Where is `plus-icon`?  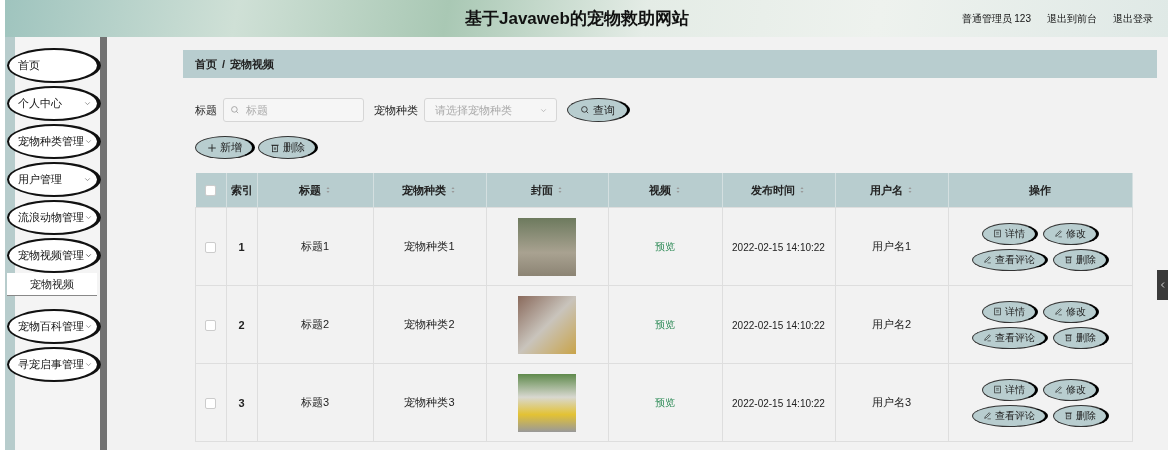
plus-icon is located at coordinates (211, 147).